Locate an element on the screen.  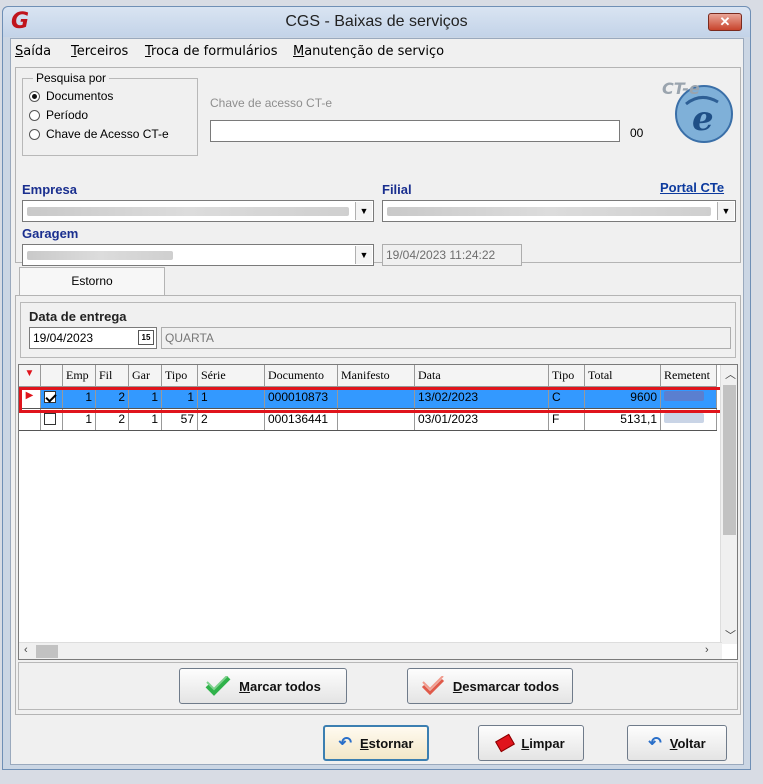
access-key-suffix: 00 is located at coordinates (637, 133).